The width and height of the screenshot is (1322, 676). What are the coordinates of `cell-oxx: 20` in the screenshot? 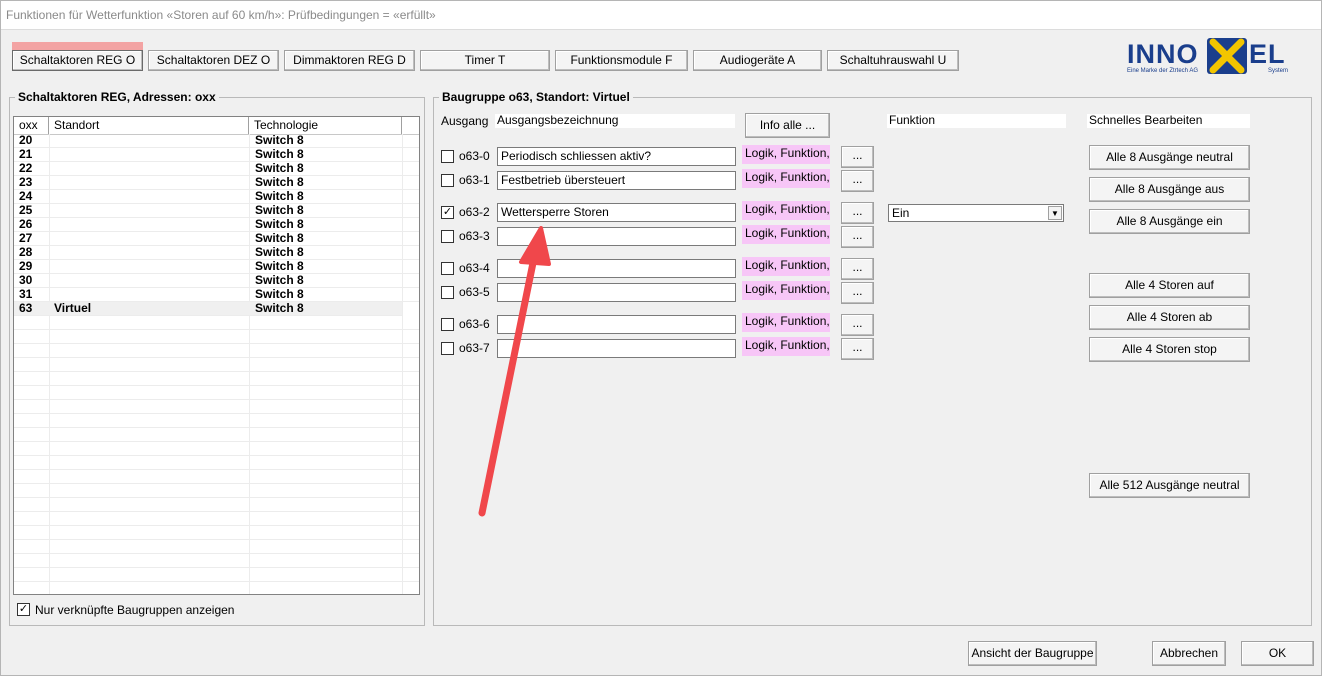 It's located at (26, 140).